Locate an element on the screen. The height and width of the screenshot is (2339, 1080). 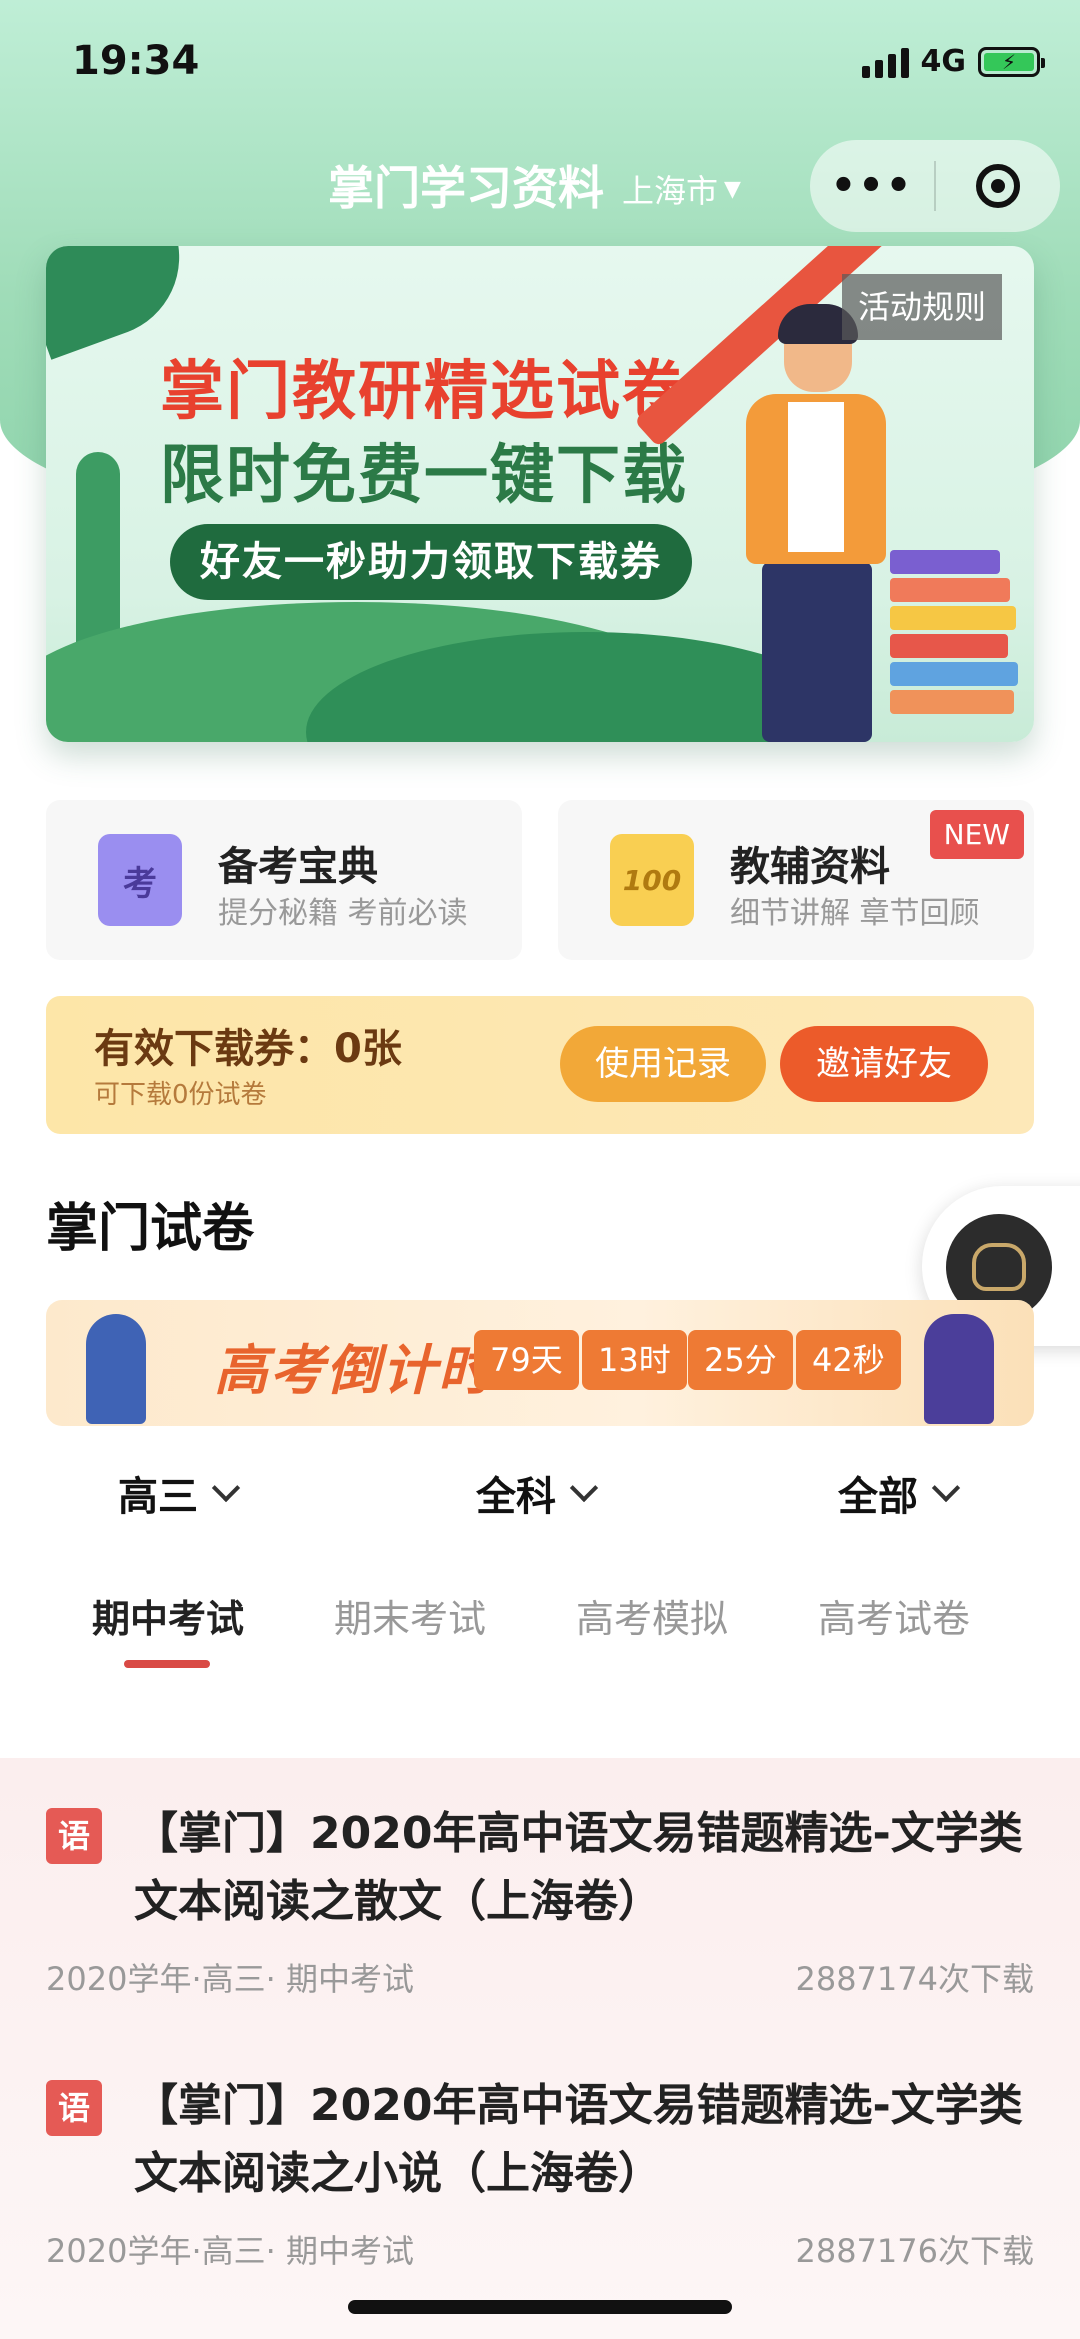
book-icon: 考 is located at coordinates (140, 880).